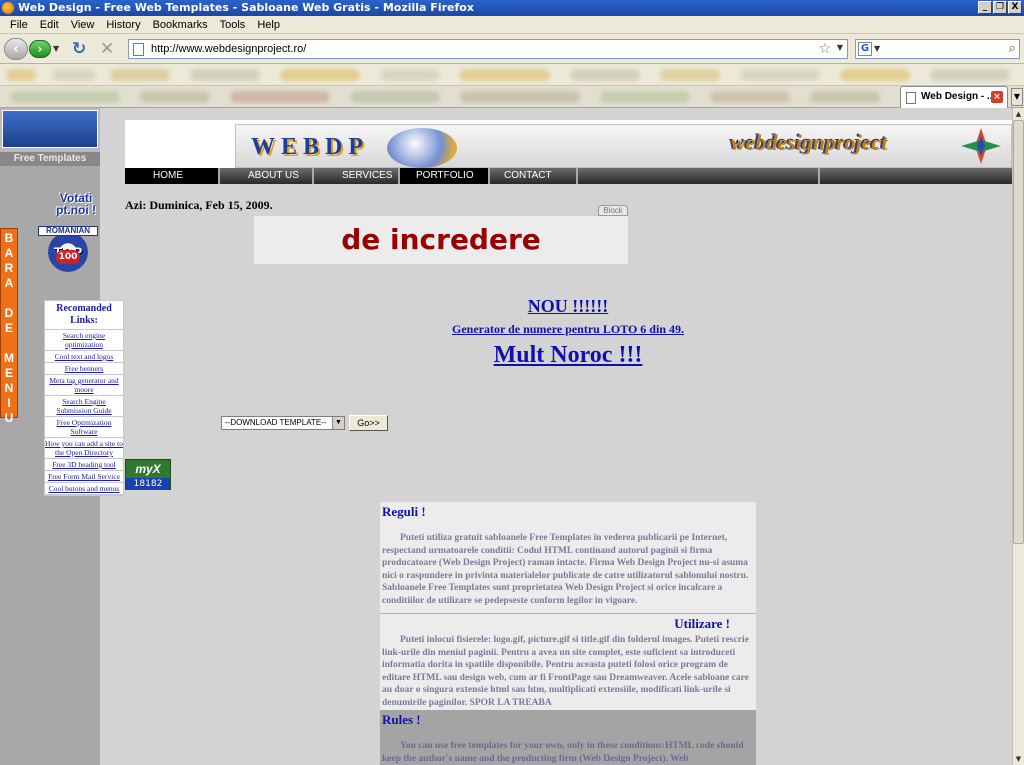  Describe the element at coordinates (310, 147) in the screenshot. I see `header-logo-word: WEBDP` at that location.